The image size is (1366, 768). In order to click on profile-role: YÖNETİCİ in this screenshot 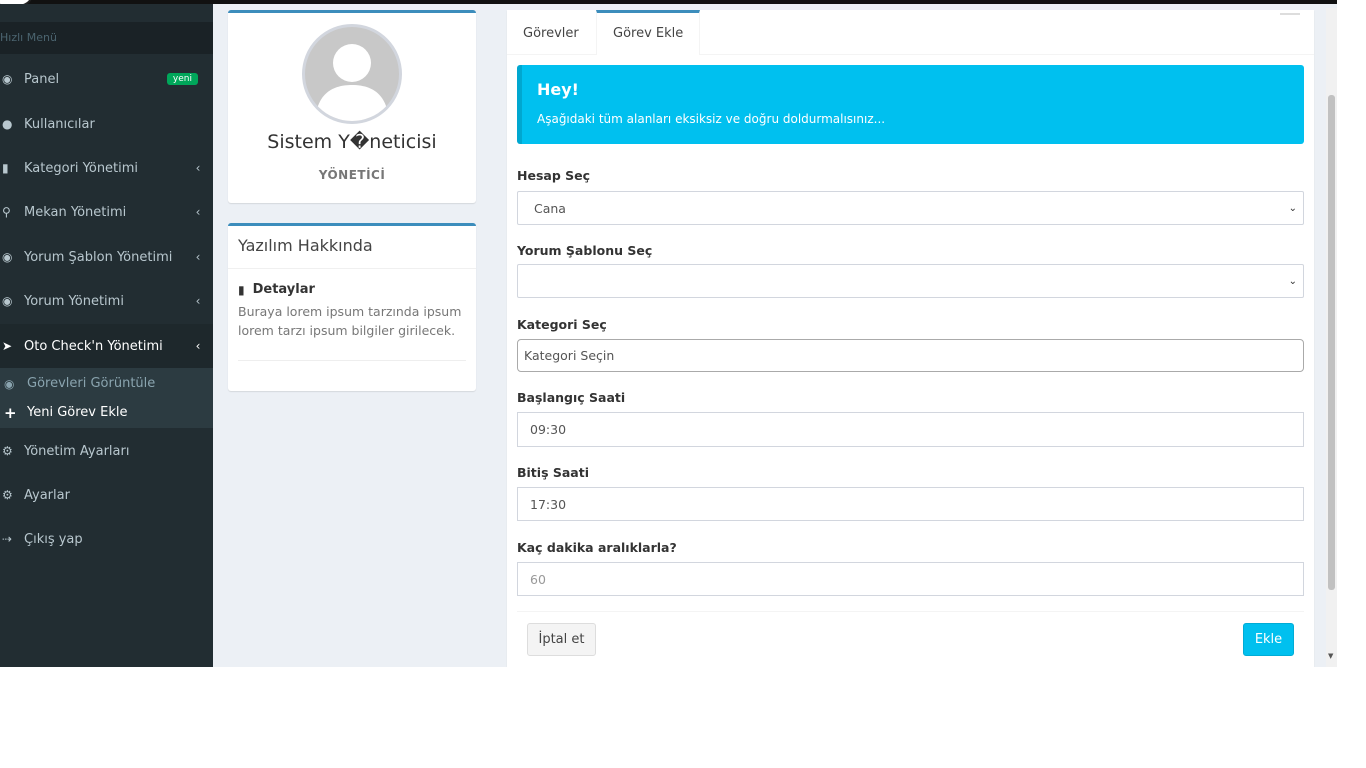, I will do `click(352, 175)`.